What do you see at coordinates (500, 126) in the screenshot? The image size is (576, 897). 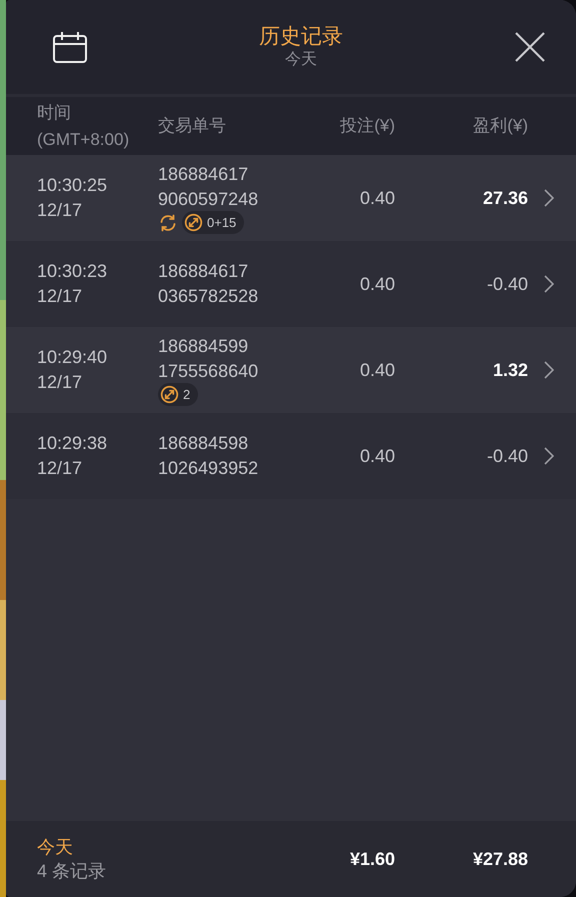 I see `column-title: 盈利(¥)` at bounding box center [500, 126].